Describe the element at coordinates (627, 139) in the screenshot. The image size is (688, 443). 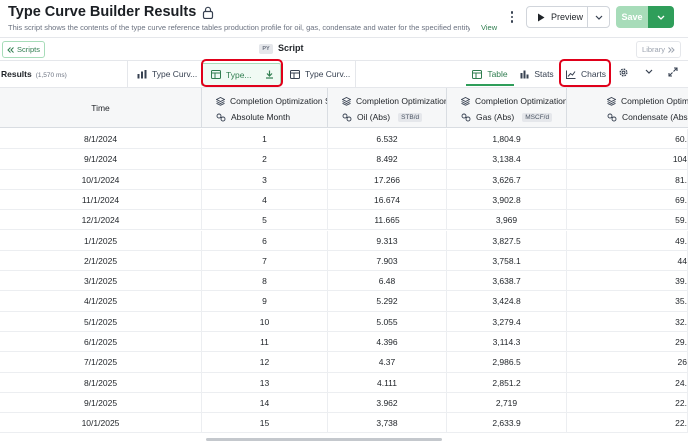
I see `cell-condensate: 60.` at that location.